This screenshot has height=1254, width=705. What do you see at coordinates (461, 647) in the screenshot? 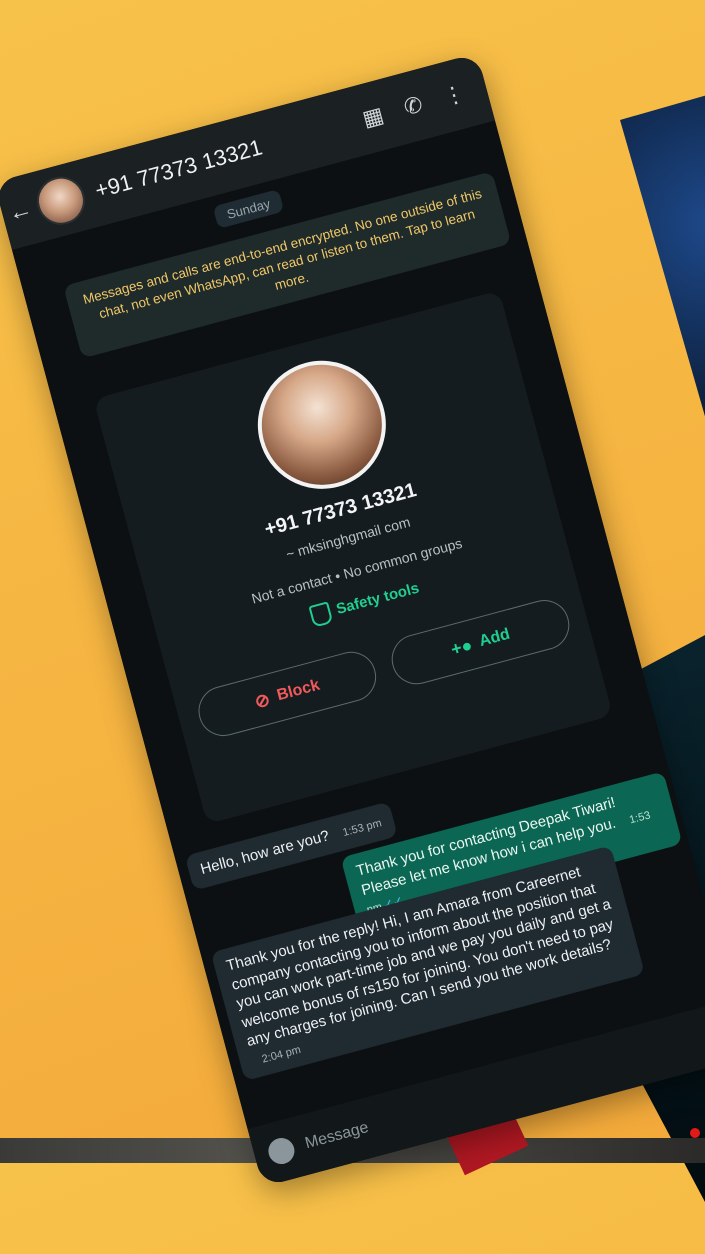
I see `add-person-icon: +●` at bounding box center [461, 647].